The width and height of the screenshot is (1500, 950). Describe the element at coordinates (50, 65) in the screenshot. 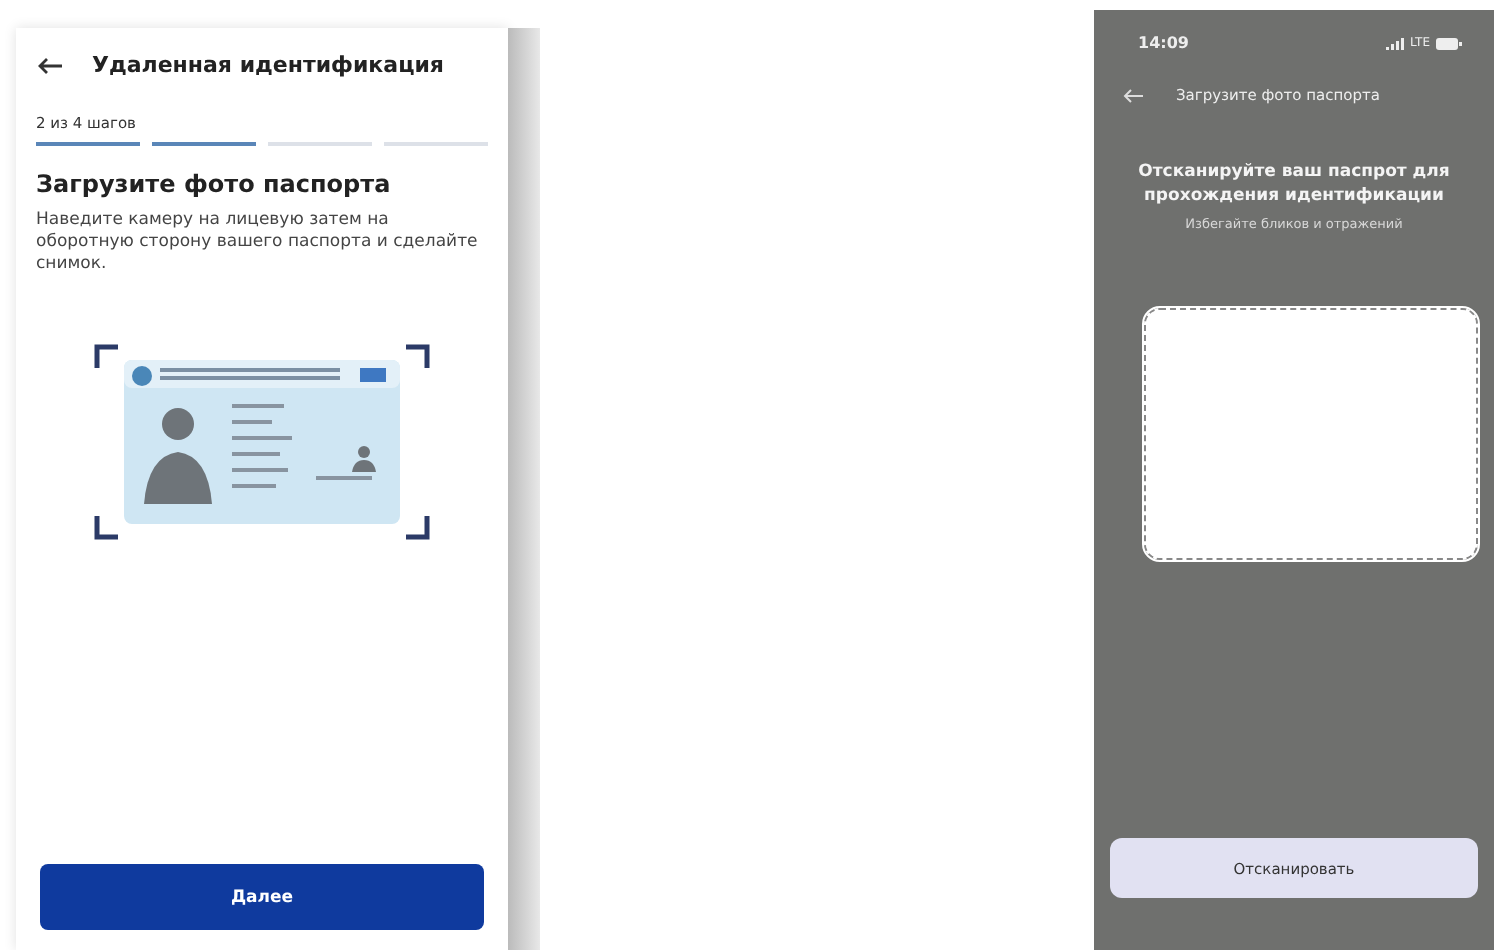

I see `back-arrow-icon` at that location.